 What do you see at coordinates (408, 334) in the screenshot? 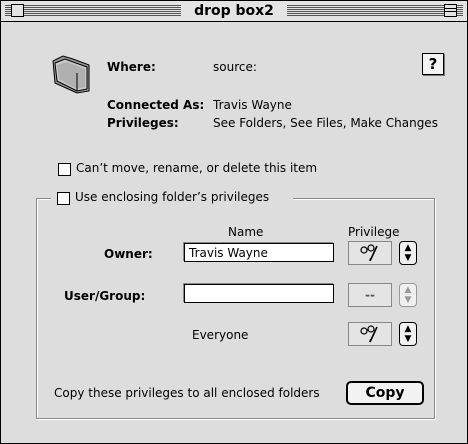
I see `everyone-privilege-arrows: ▲ ▼` at bounding box center [408, 334].